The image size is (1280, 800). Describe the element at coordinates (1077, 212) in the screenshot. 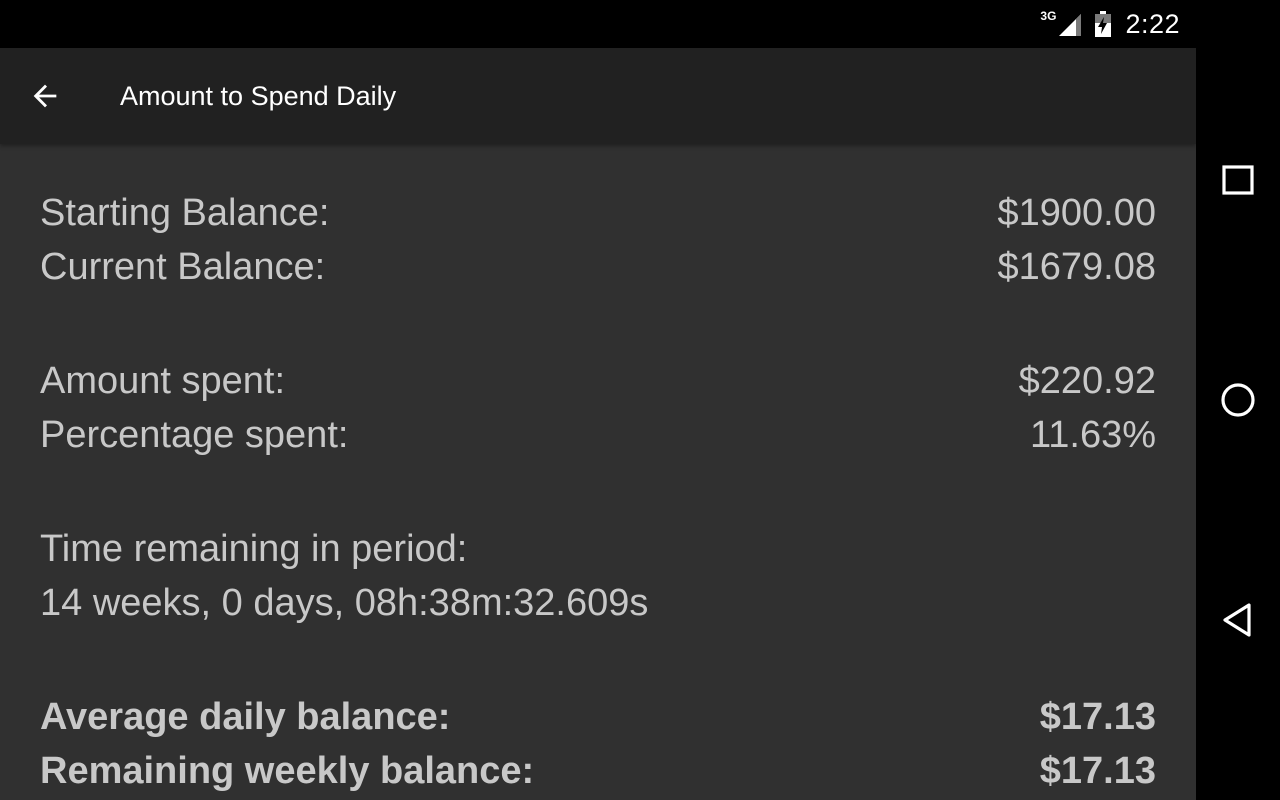

I see `starting-balance-value: $1900.00` at that location.